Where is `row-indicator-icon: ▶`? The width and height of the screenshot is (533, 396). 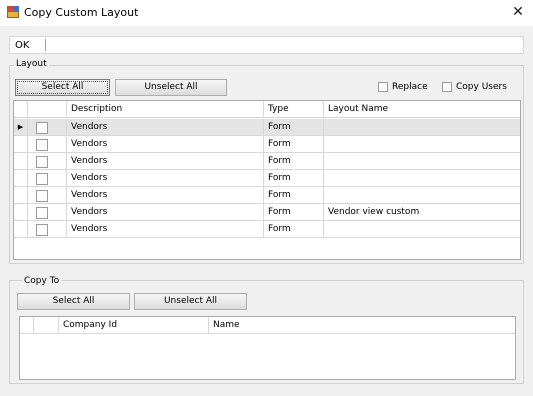 row-indicator-icon: ▶ is located at coordinates (21, 127).